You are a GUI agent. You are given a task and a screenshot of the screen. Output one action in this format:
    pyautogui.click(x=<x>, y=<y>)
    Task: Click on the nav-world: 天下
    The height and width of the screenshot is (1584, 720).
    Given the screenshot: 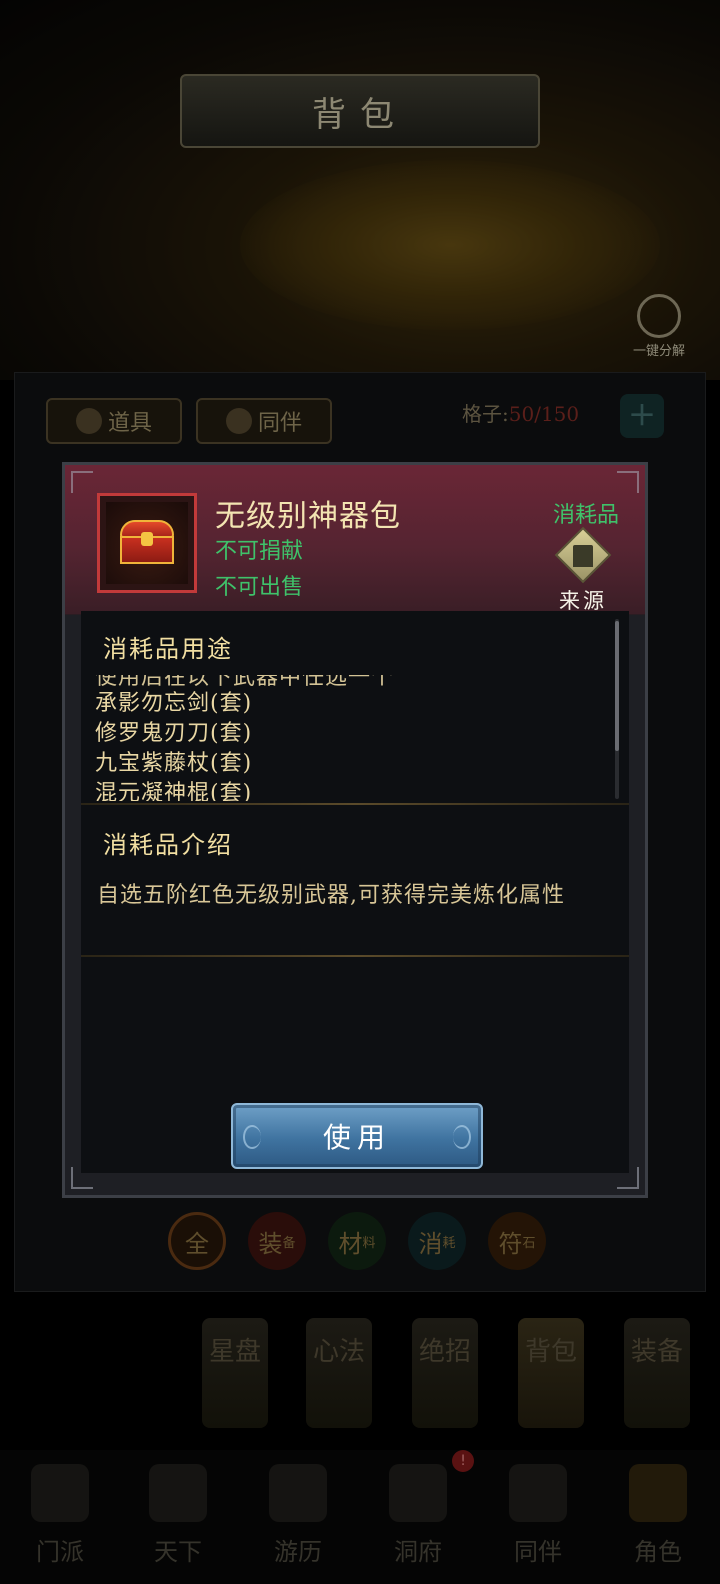 What is the action you would take?
    pyautogui.click(x=178, y=1520)
    